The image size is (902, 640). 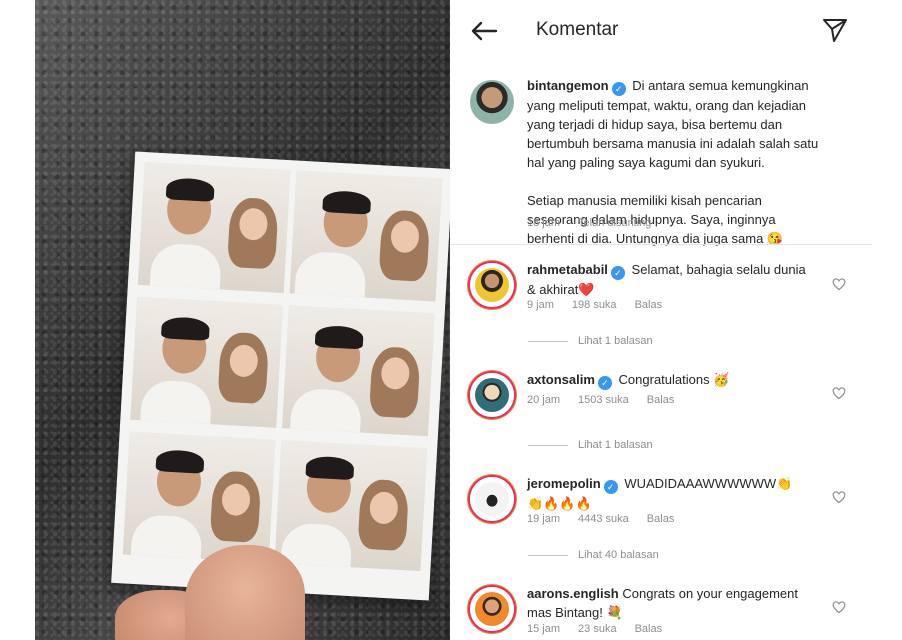 I want to click on edited-label: Telah disunting, so click(x=615, y=223).